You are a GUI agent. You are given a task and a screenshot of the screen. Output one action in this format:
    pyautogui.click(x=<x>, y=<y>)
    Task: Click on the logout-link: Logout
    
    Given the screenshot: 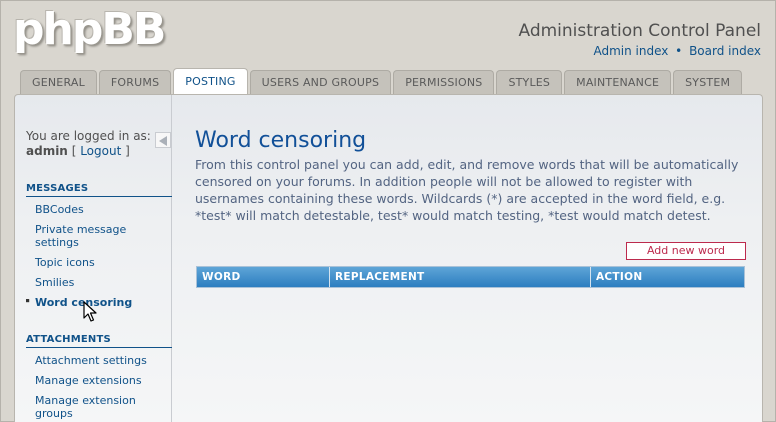 What is the action you would take?
    pyautogui.click(x=100, y=151)
    